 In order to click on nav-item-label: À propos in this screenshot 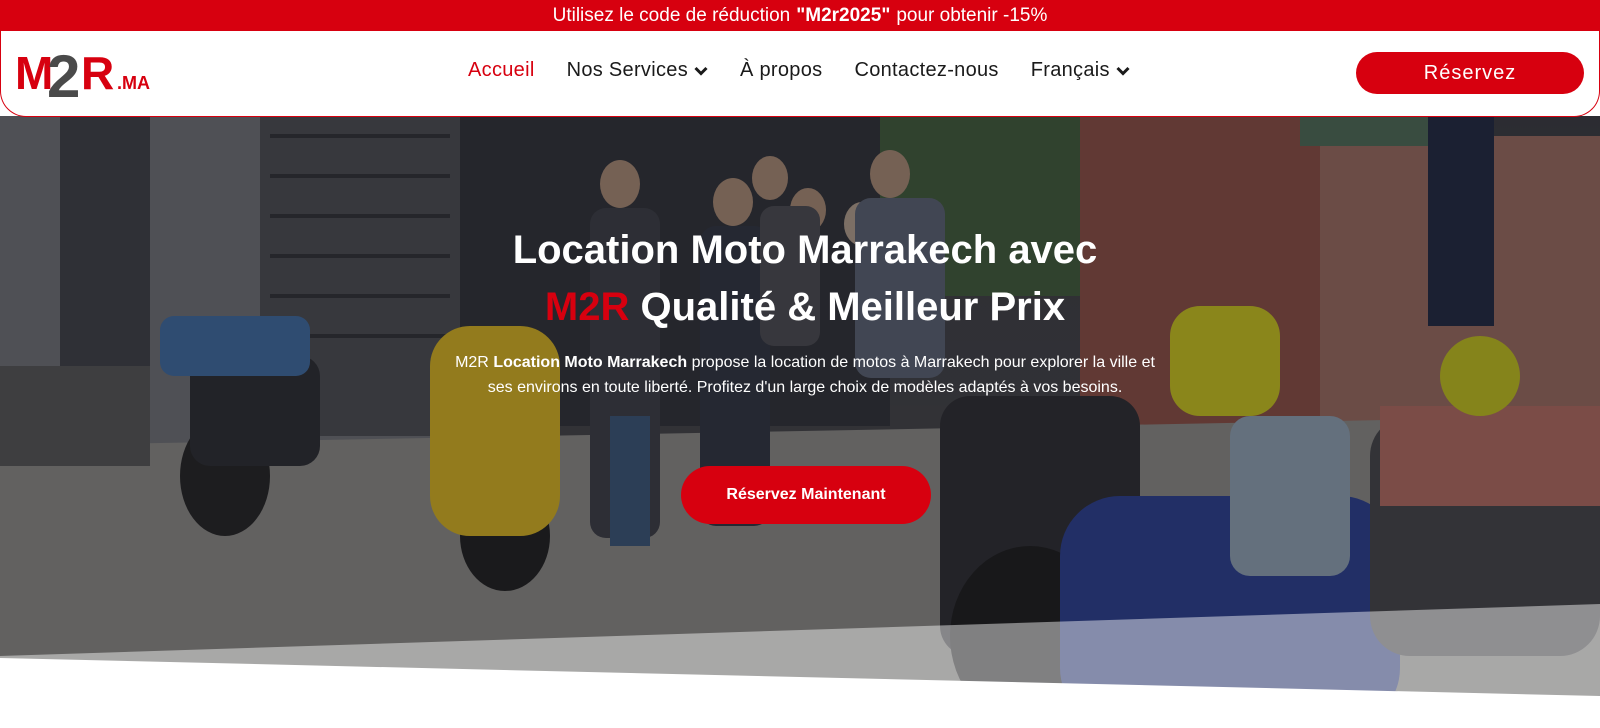, I will do `click(781, 70)`.